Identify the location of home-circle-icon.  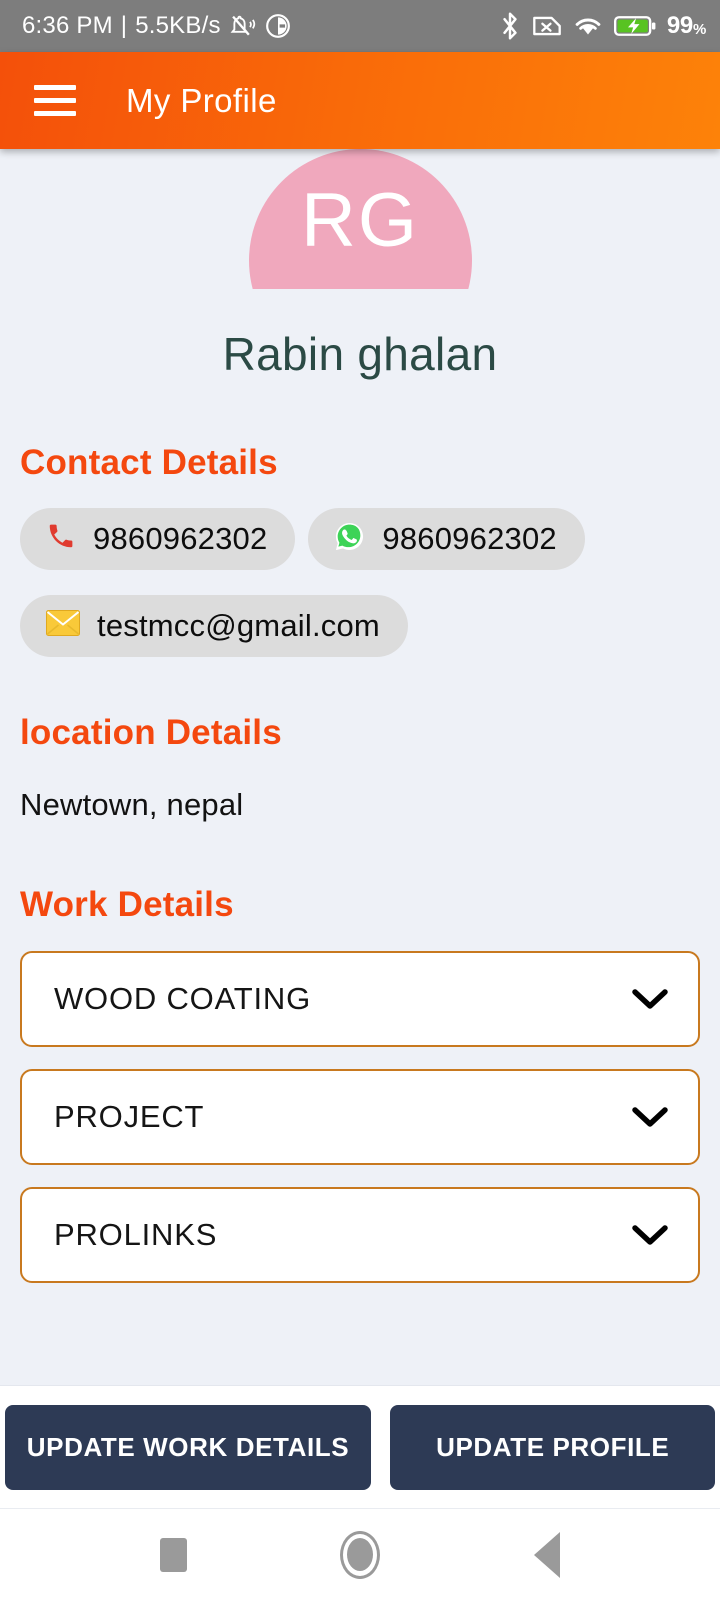
(360, 1555).